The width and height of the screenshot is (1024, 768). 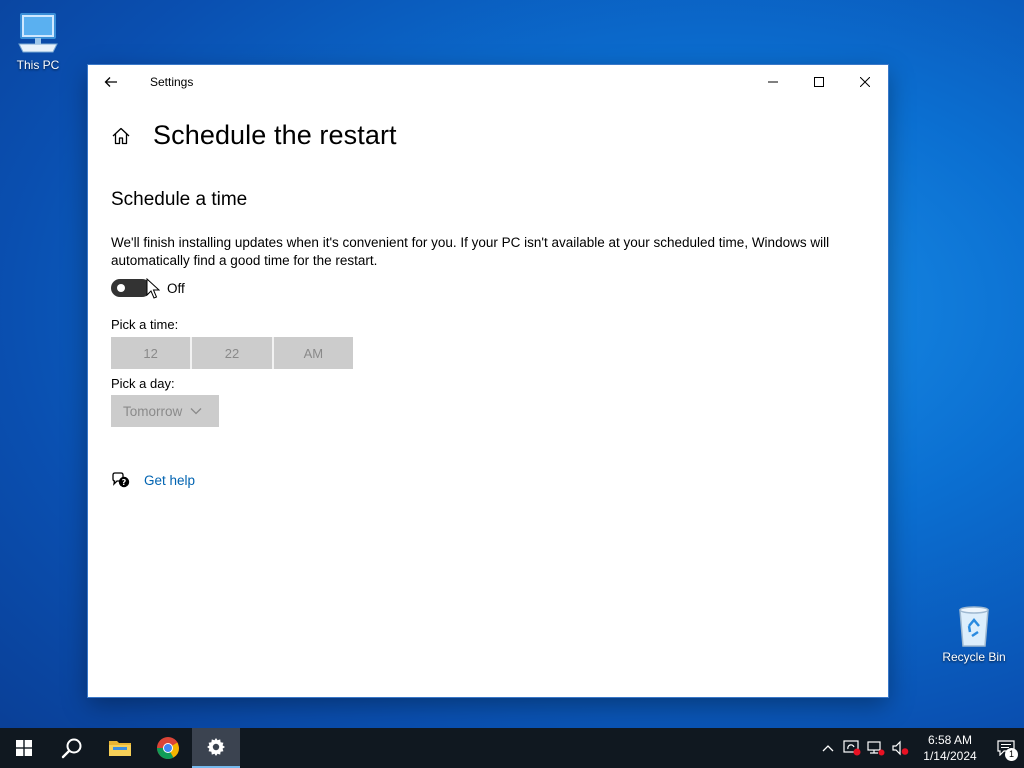 I want to click on start-button, so click(x=24, y=748).